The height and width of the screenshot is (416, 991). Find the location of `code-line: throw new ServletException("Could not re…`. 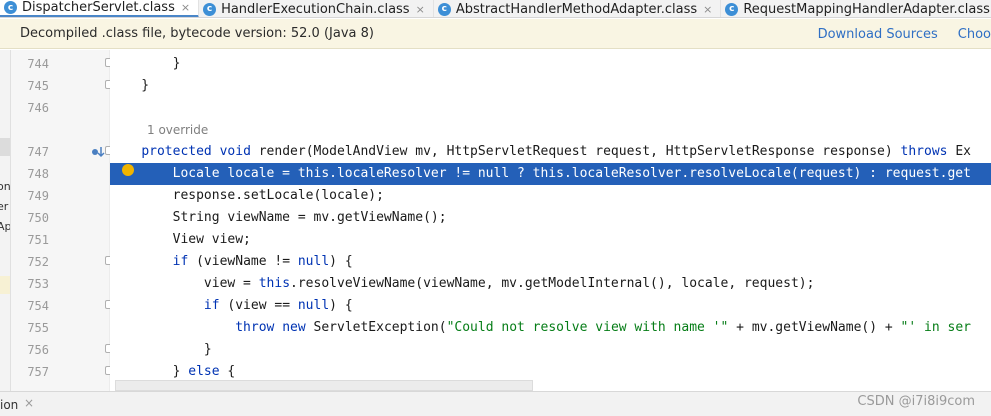

code-line: throw new ServletException("Could not re… is located at coordinates (550, 328).